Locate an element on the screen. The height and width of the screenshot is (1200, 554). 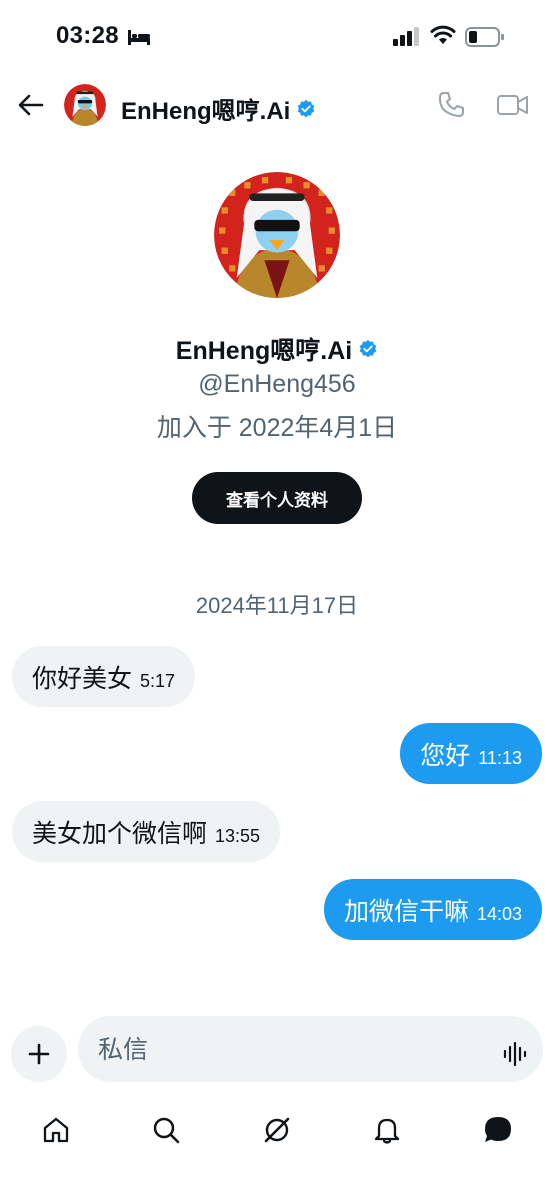
profile-avatar is located at coordinates (277, 235).